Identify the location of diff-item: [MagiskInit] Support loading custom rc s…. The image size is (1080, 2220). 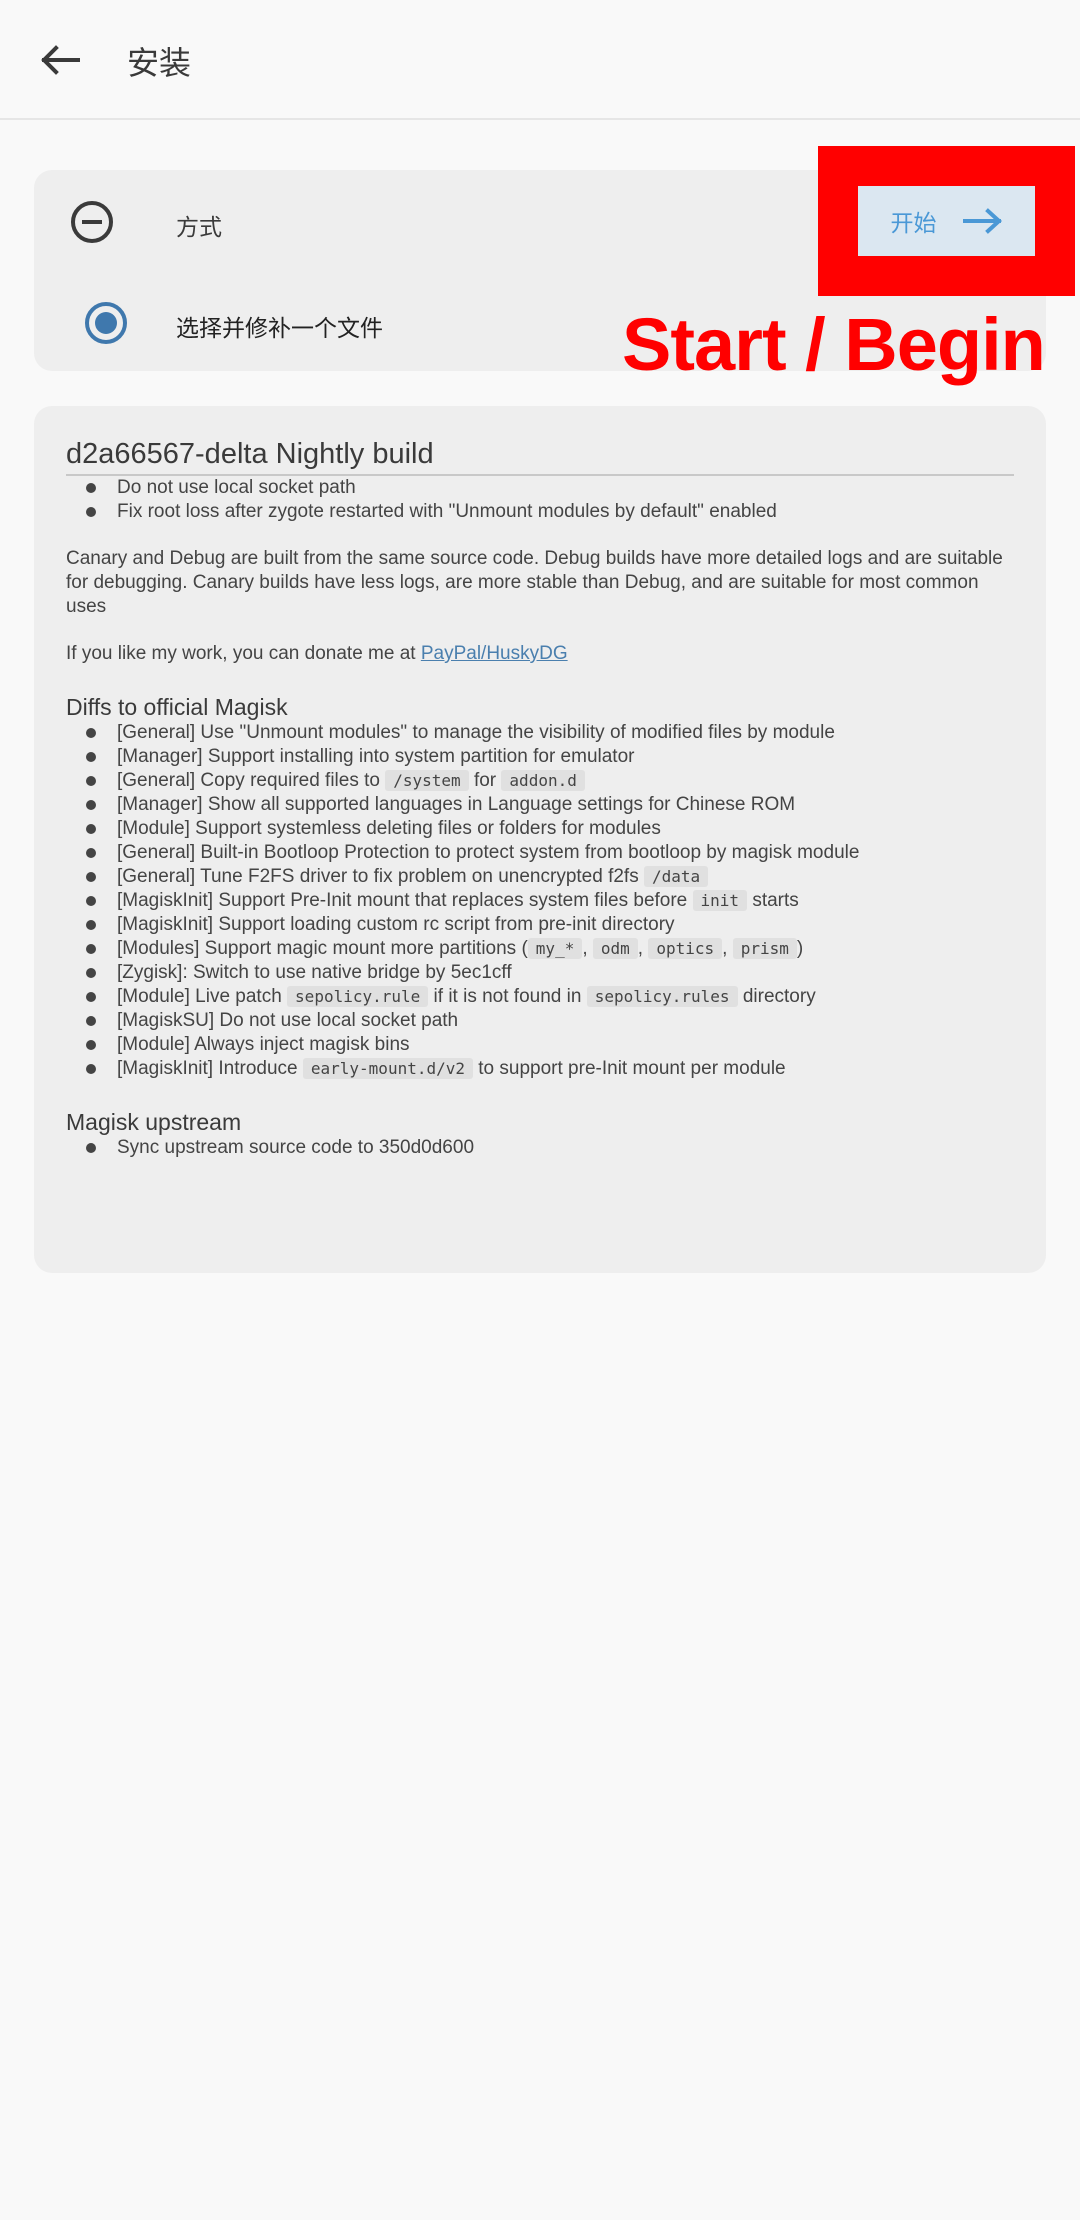
(540, 925).